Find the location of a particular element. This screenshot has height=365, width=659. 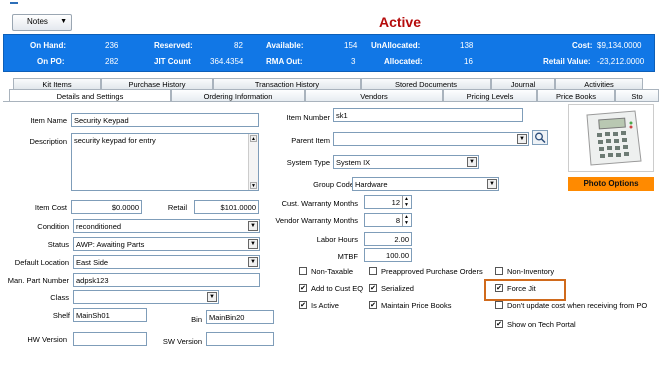

dont-update-cost-label: Don't update cost when receiving from PO is located at coordinates (577, 305).